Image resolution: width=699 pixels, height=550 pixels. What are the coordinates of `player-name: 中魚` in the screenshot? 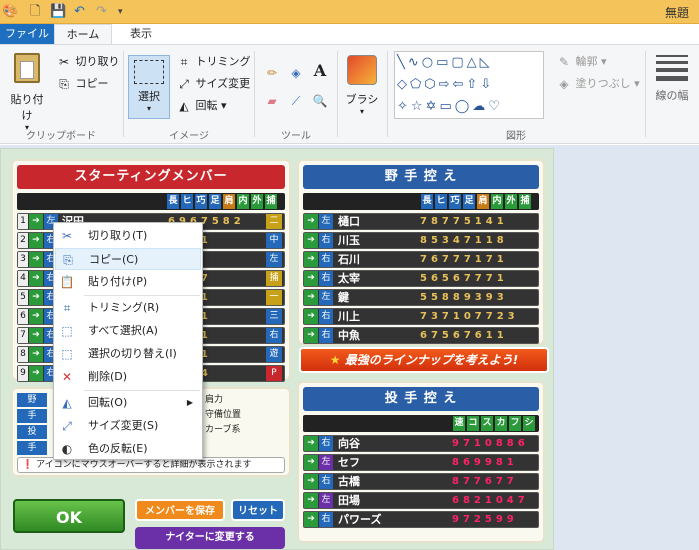 It's located at (349, 335).